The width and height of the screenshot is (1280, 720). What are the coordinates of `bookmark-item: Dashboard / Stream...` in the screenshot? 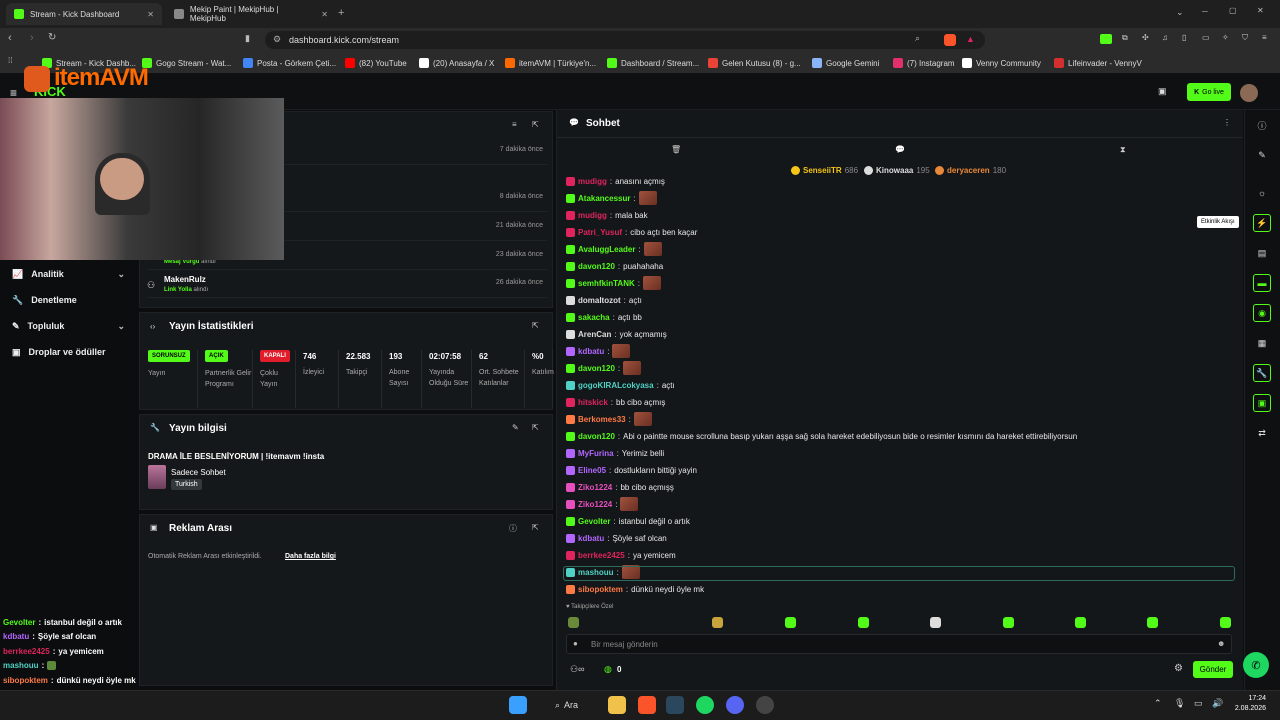 It's located at (653, 63).